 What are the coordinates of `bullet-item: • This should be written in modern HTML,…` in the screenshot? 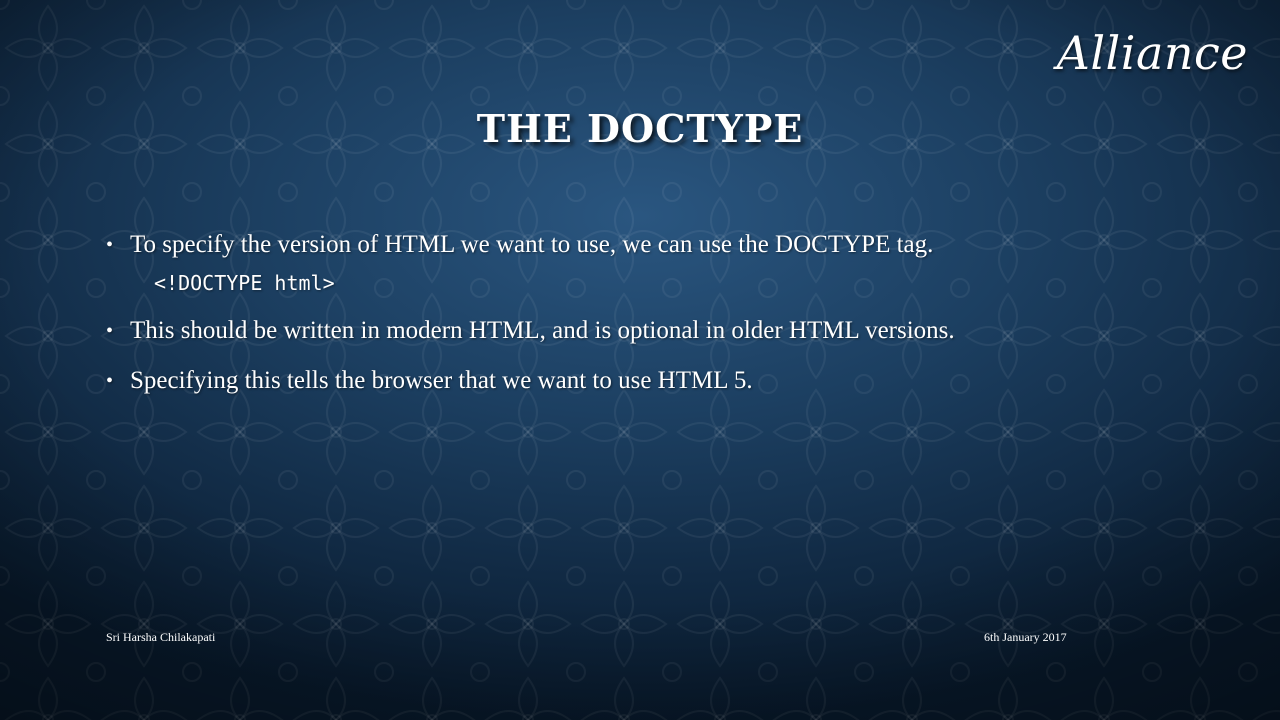 It's located at (646, 331).